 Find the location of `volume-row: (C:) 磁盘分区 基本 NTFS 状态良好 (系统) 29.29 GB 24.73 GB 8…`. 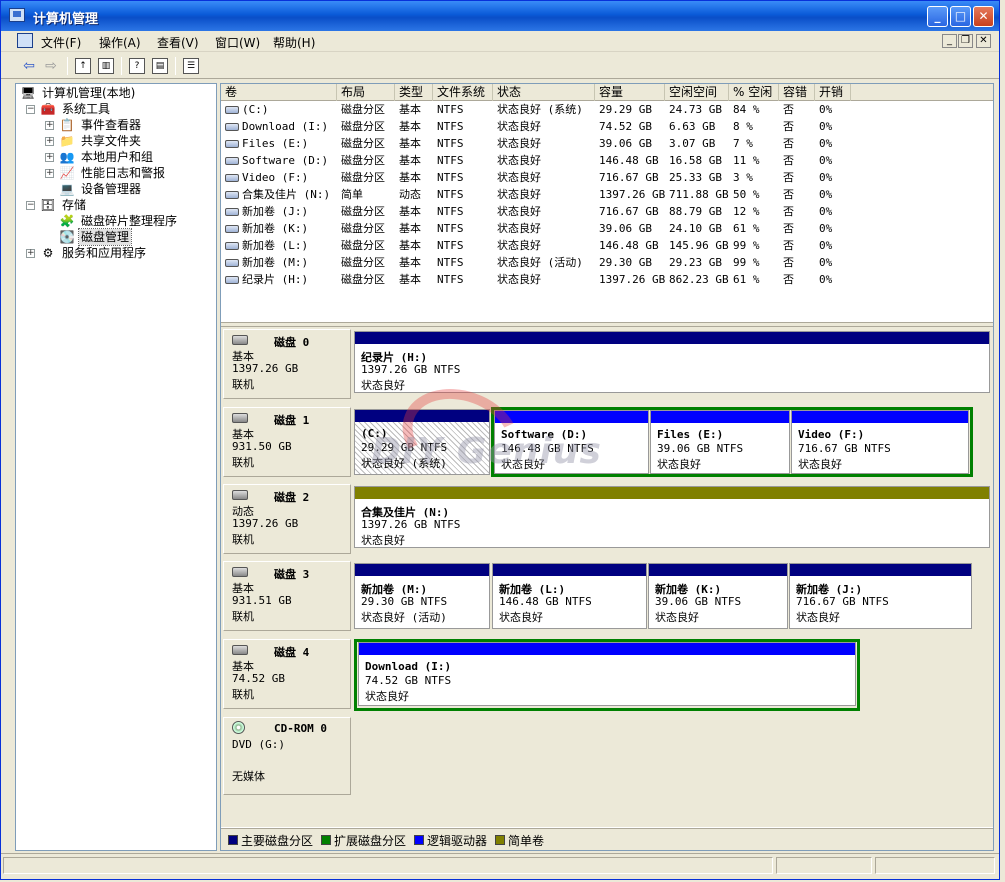

volume-row: (C:) 磁盘分区 基本 NTFS 状态良好 (系统) 29.29 GB 24.73 GB 8… is located at coordinates (541, 109).